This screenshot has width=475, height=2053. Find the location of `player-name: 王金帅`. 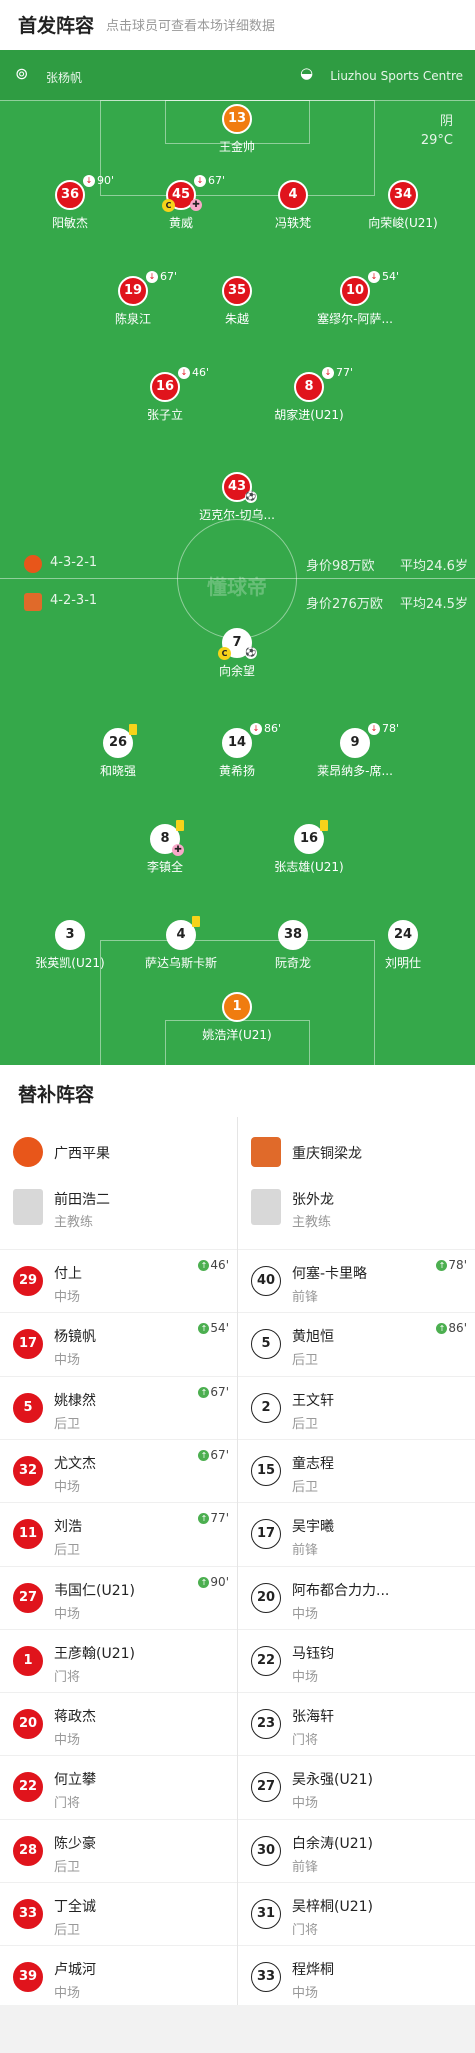

player-name: 王金帅 is located at coordinates (236, 147).